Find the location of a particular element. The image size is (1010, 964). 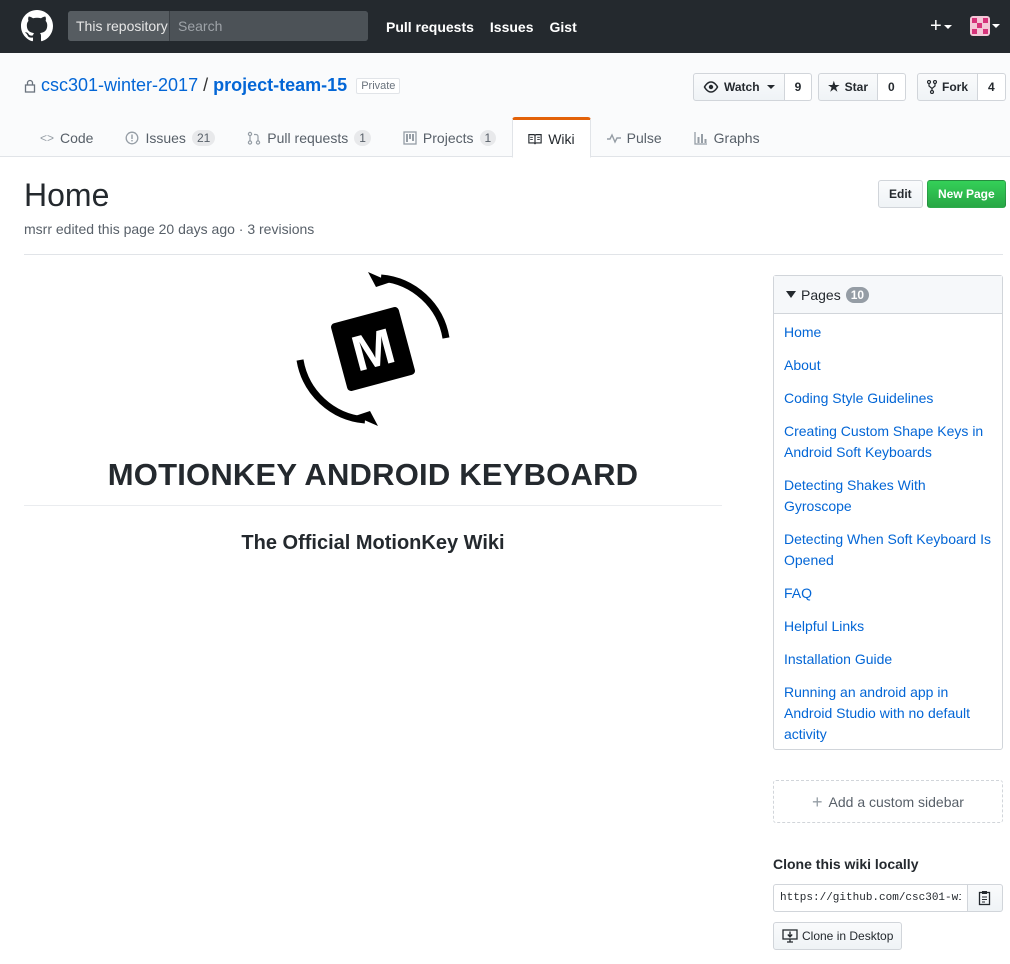

header-divider is located at coordinates (513, 254).